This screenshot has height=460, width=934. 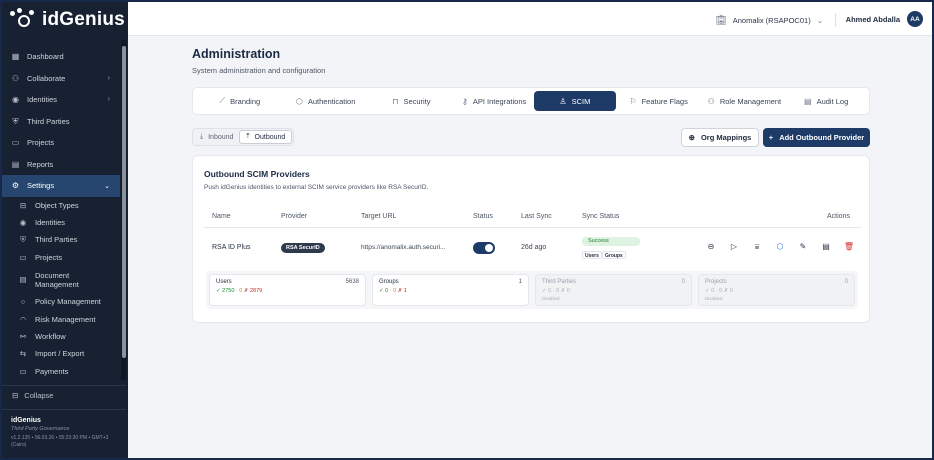 What do you see at coordinates (757, 247) in the screenshot?
I see `filter-settings-icon: ⩸` at bounding box center [757, 247].